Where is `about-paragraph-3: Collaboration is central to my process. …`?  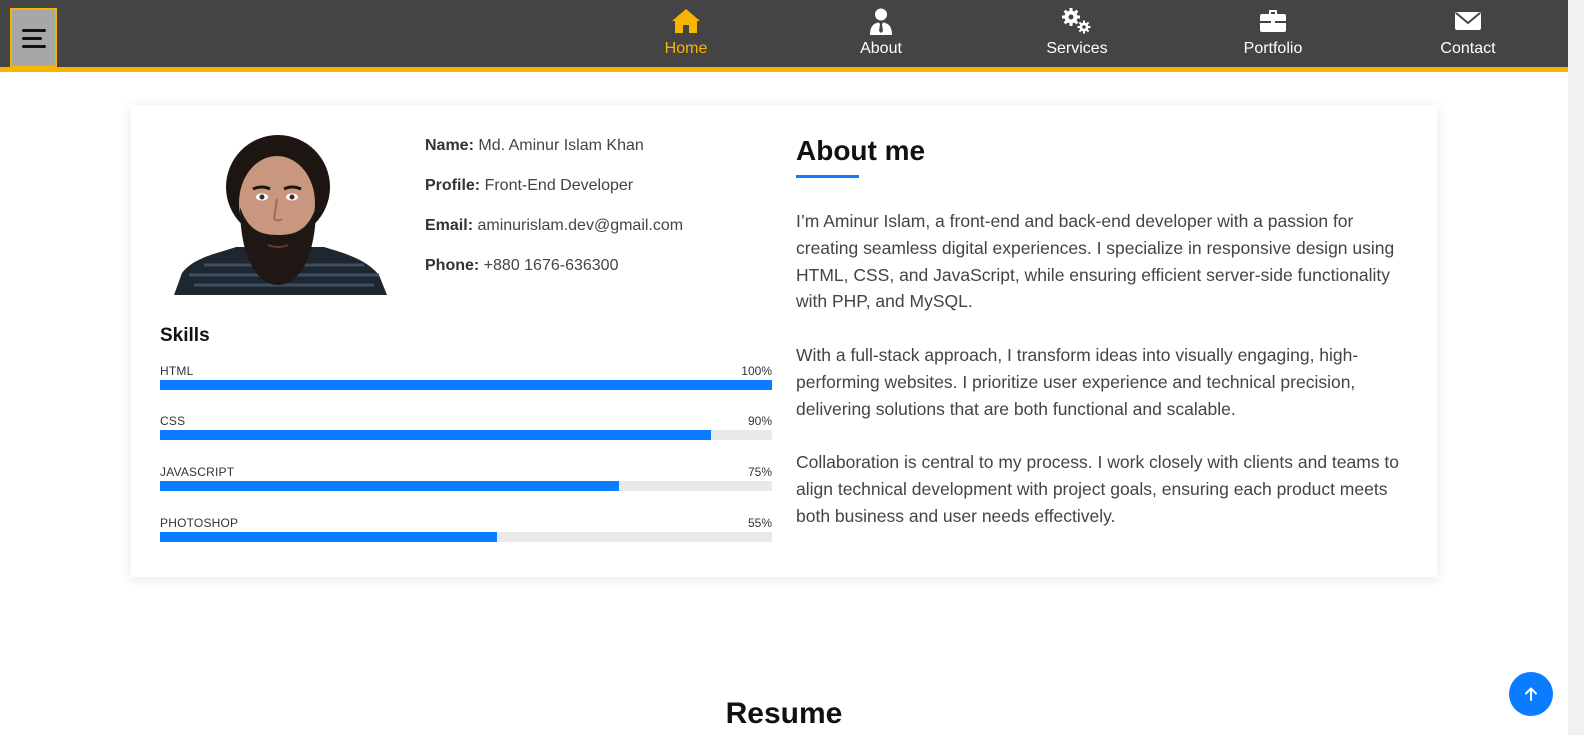
about-paragraph-3: Collaboration is central to my process. … is located at coordinates (1098, 489).